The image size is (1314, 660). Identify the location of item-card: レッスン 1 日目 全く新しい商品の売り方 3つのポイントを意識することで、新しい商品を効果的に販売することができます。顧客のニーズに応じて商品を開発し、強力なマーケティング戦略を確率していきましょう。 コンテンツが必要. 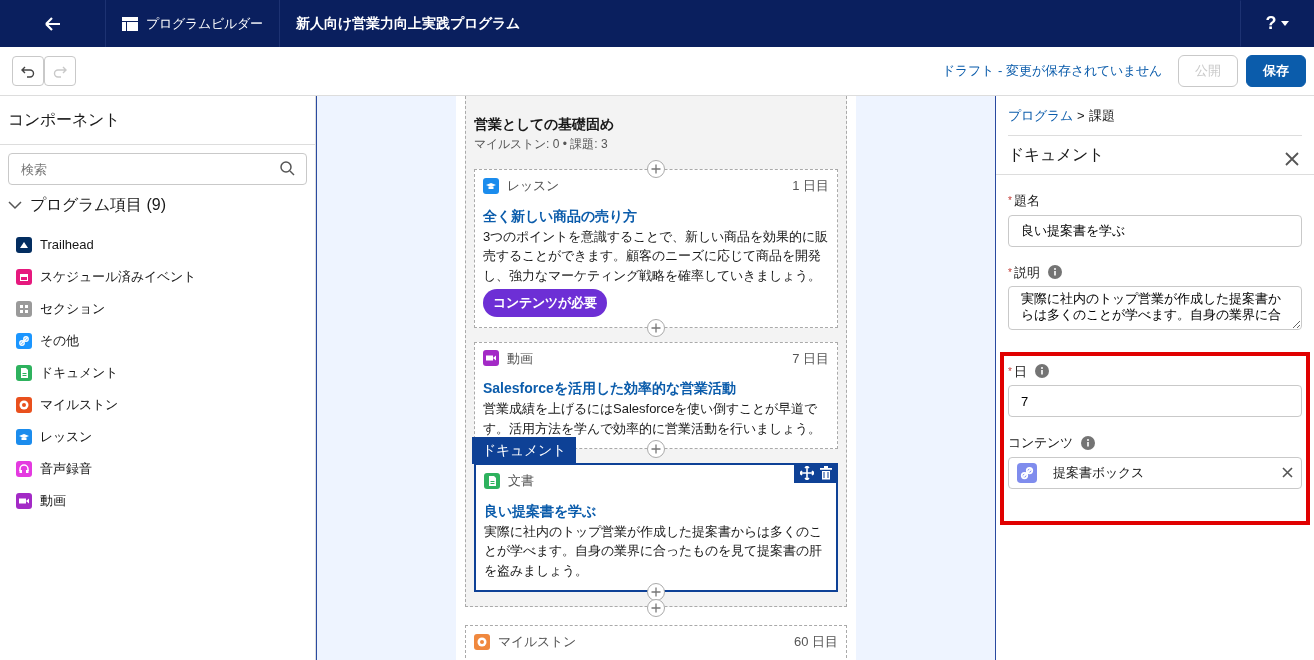
(656, 248).